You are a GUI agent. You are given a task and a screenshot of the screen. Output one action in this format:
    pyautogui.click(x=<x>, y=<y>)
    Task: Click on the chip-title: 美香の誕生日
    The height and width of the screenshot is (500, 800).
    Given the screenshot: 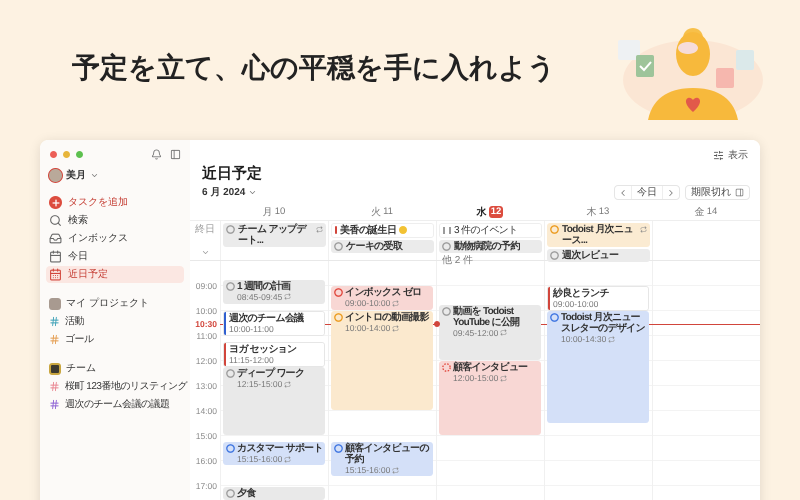 What is the action you would take?
    pyautogui.click(x=368, y=230)
    